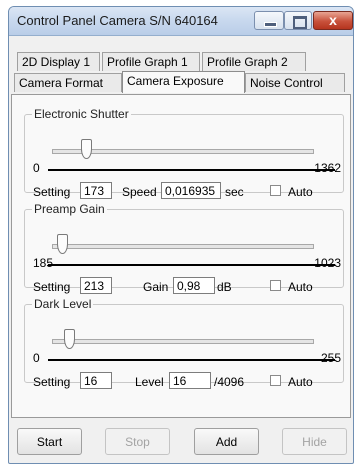  I want to click on maximize-button, so click(298, 20).